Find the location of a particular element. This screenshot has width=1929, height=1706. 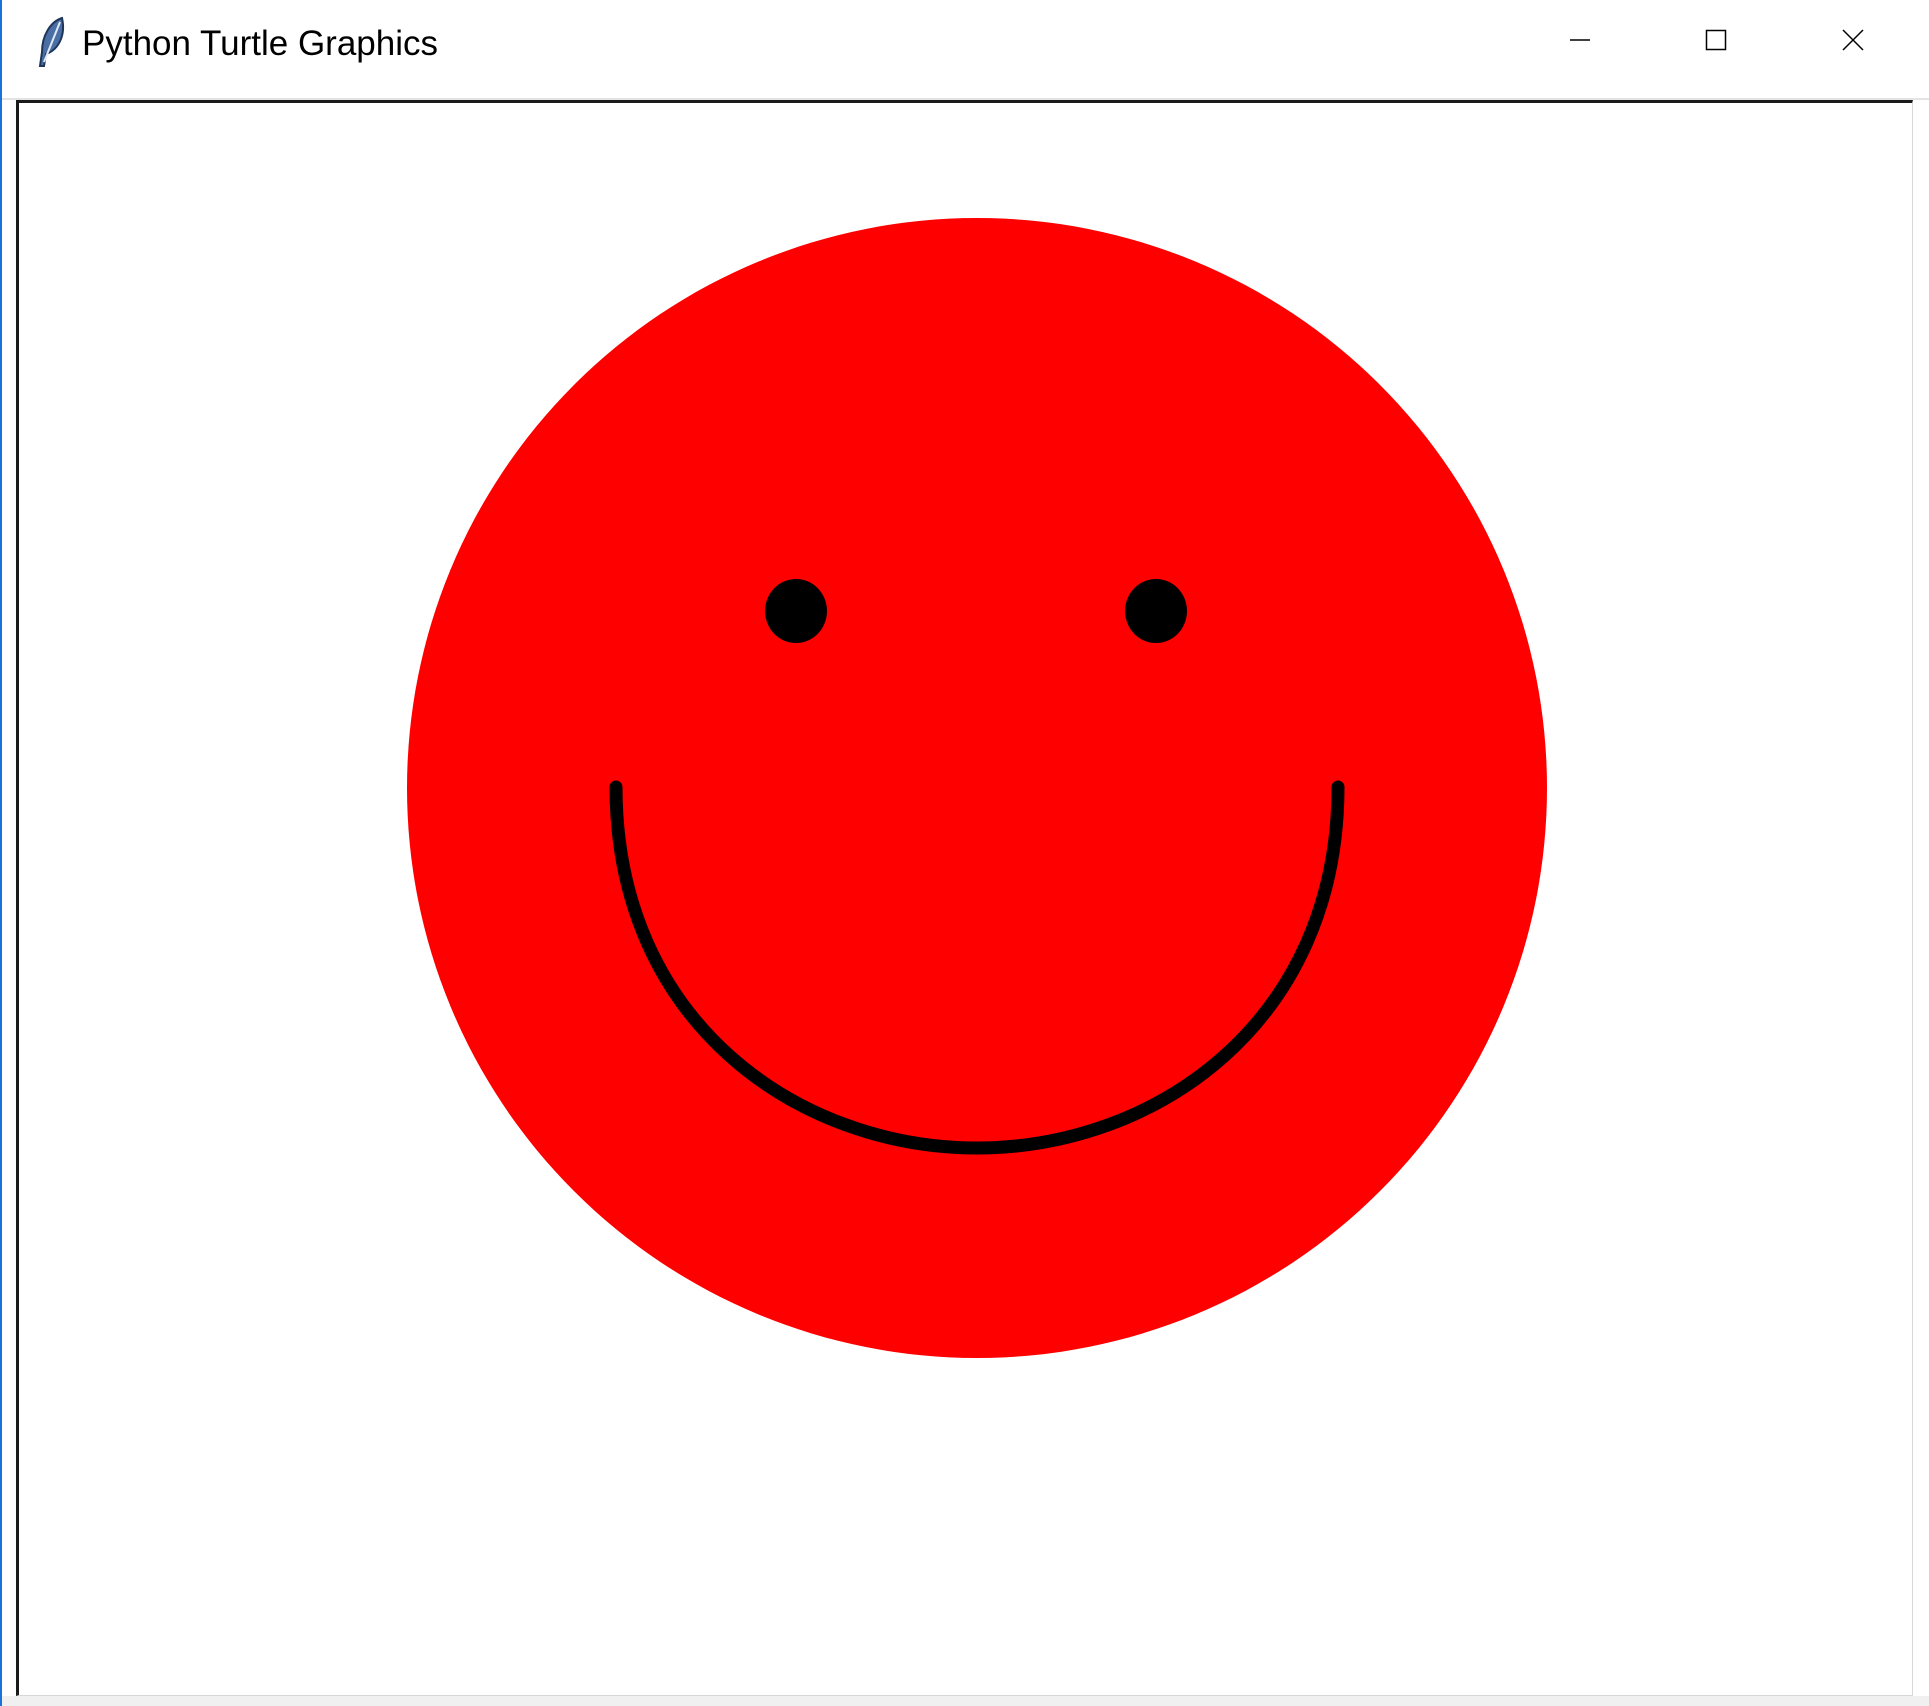

maximize-icon is located at coordinates (1716, 42).